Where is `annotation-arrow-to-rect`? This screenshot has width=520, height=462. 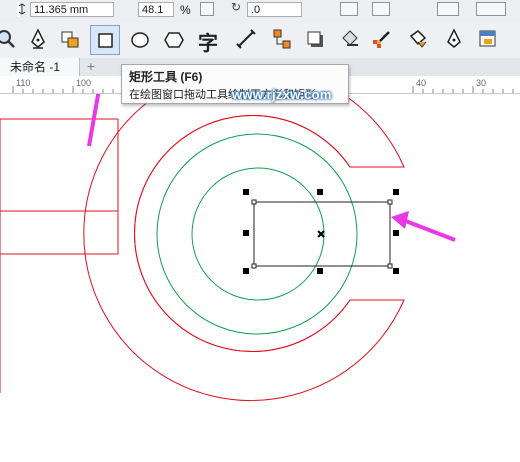 annotation-arrow-to-rect is located at coordinates (429, 230).